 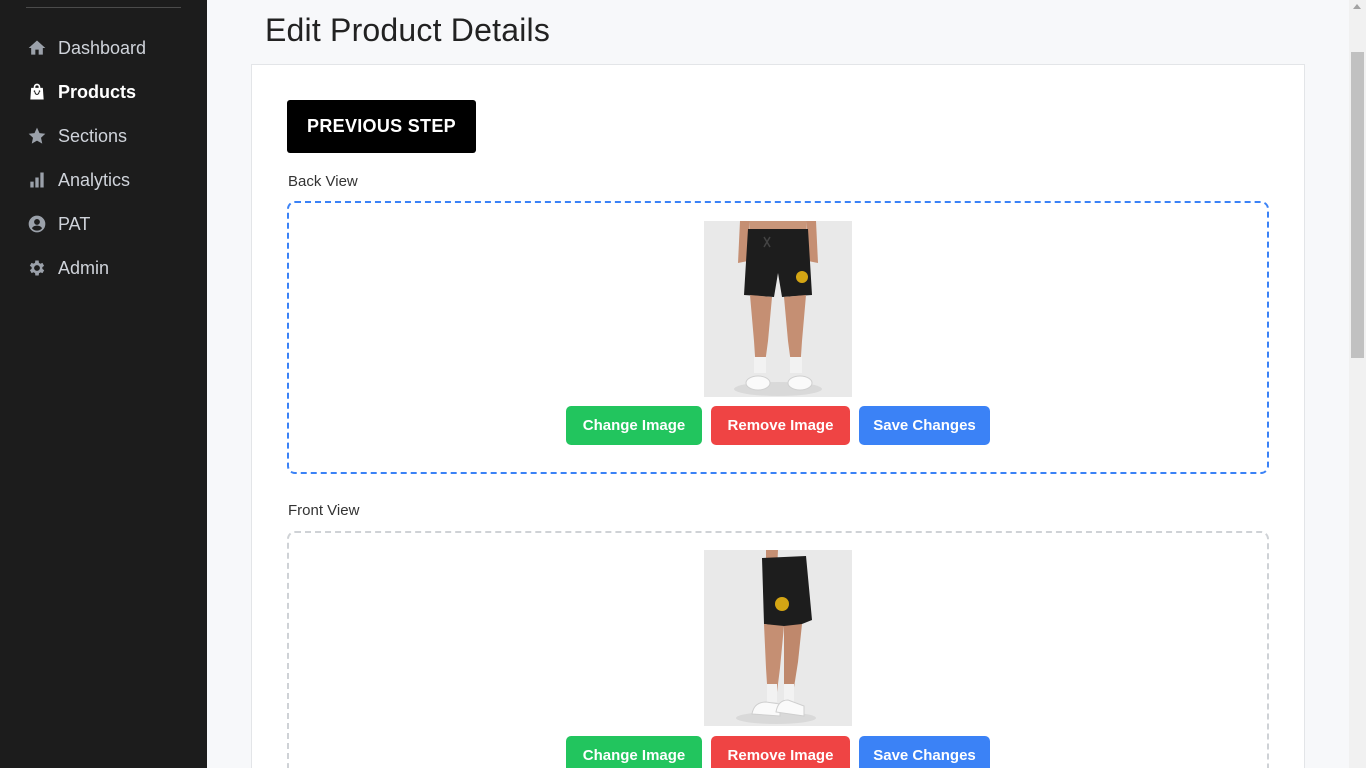 What do you see at coordinates (37, 224) in the screenshot?
I see `user-circle-icon` at bounding box center [37, 224].